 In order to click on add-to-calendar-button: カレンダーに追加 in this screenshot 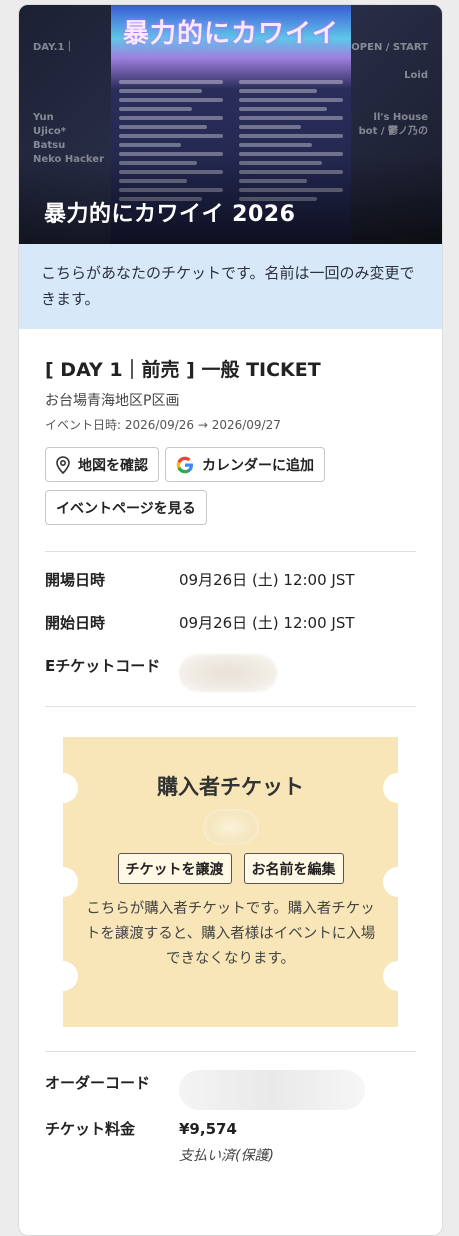, I will do `click(245, 464)`.